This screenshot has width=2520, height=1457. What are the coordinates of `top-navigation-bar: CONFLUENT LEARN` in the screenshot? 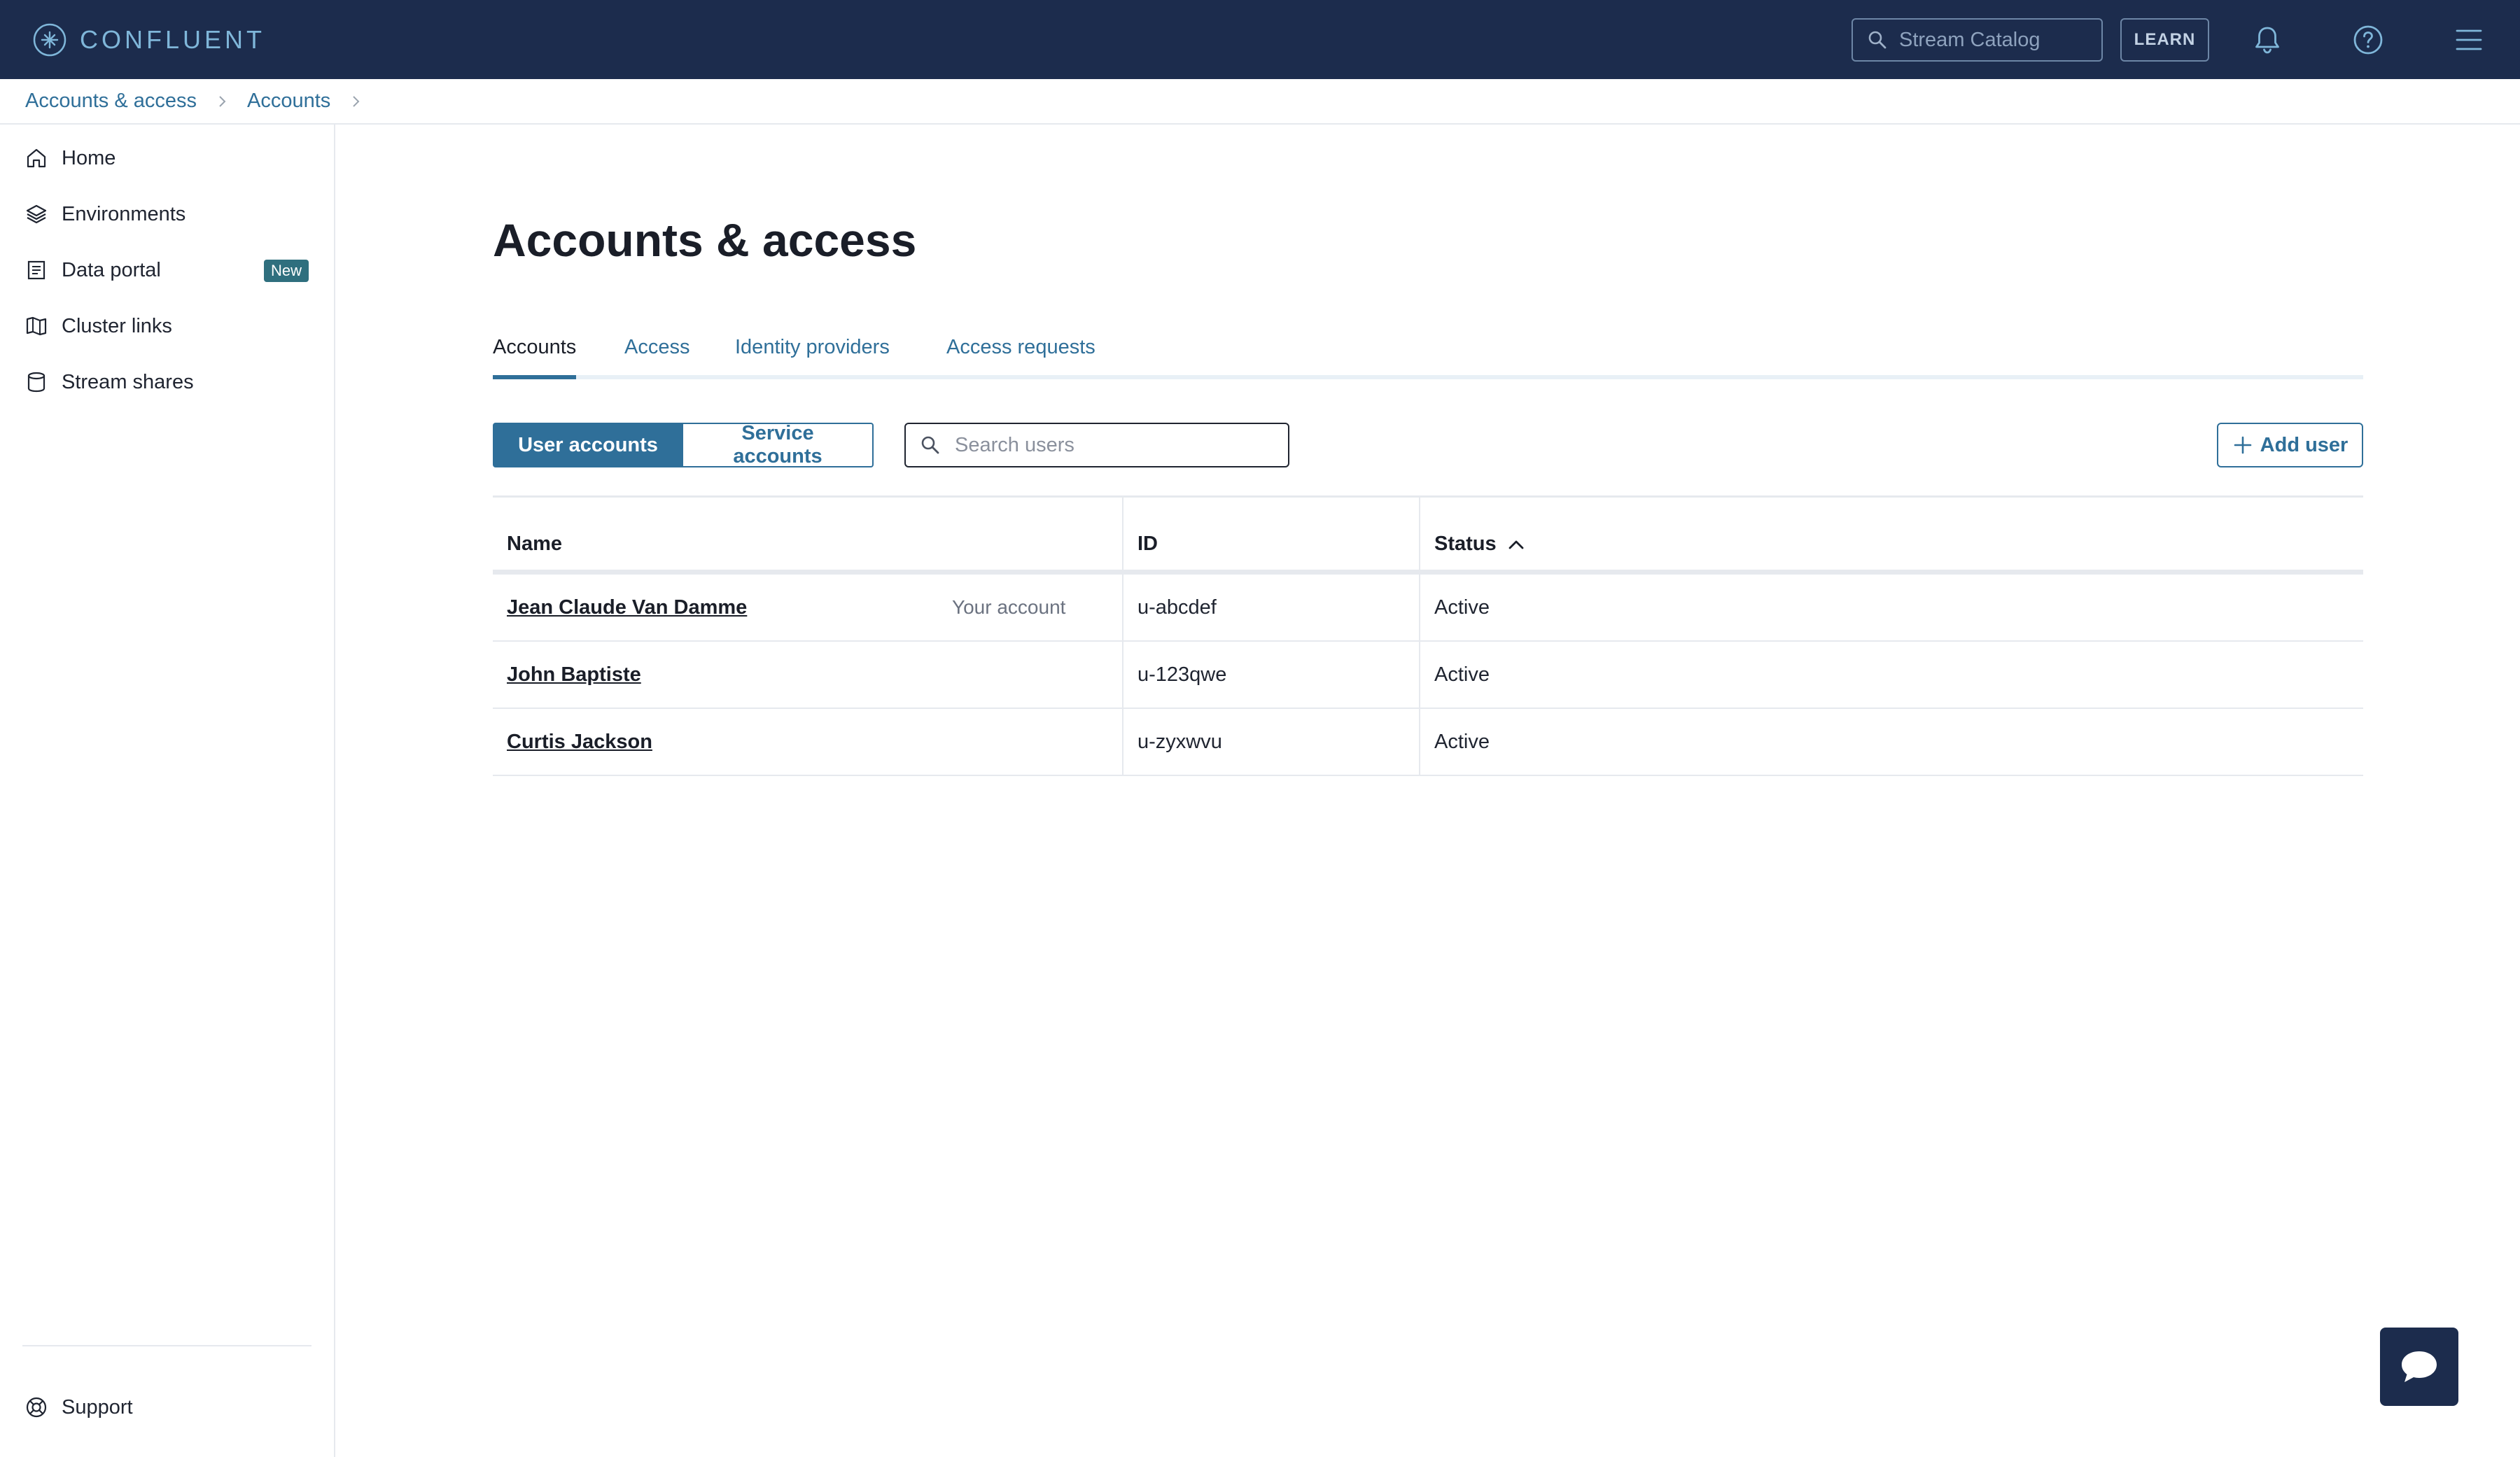 It's located at (1260, 39).